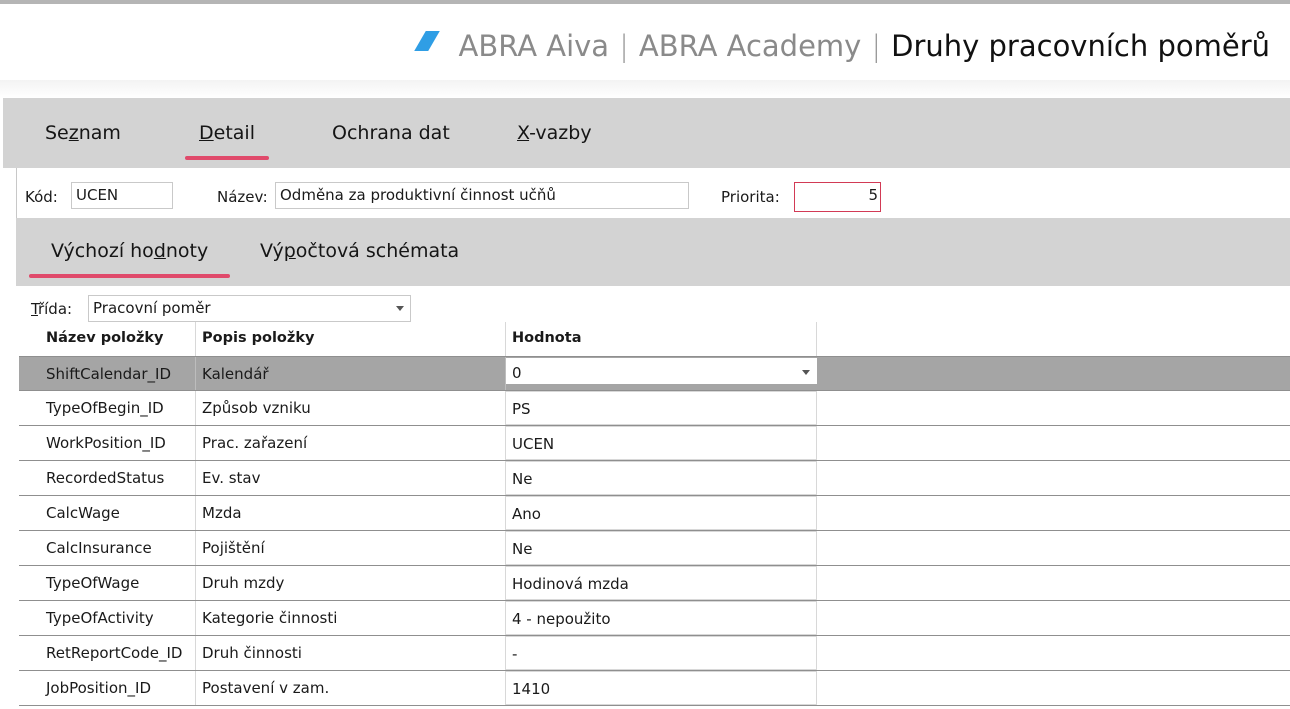 Image resolution: width=1290 pixels, height=709 pixels. Describe the element at coordinates (351, 653) in the screenshot. I see `cell-popis: Druh činnosti` at that location.